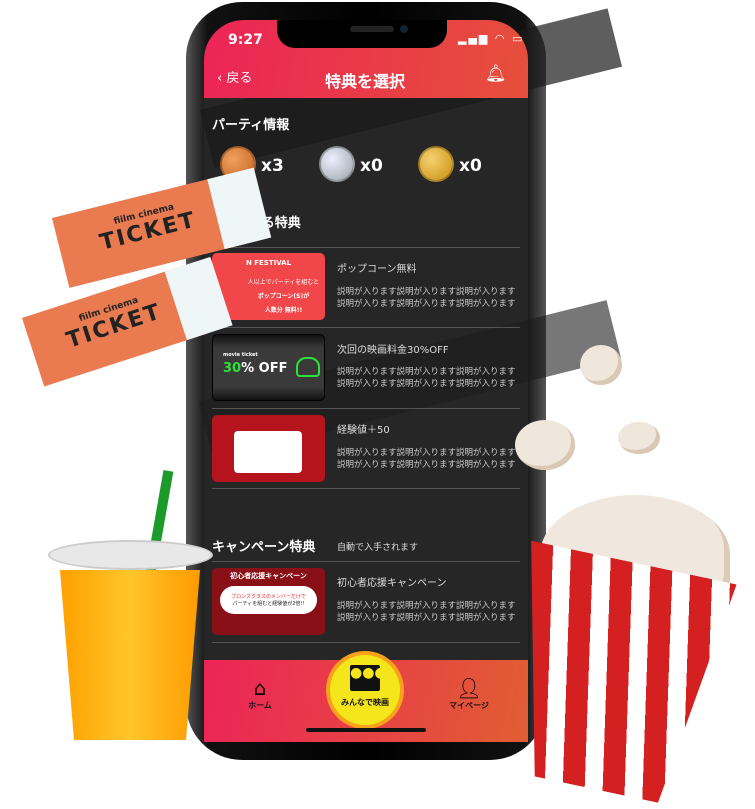  I want to click on nav-mypage: 👤︎ マイページ, so click(469, 693).